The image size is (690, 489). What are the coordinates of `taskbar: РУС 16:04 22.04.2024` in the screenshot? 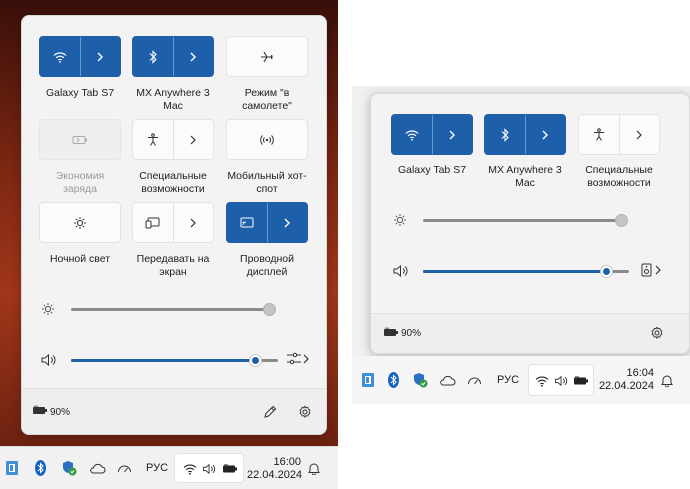 It's located at (521, 380).